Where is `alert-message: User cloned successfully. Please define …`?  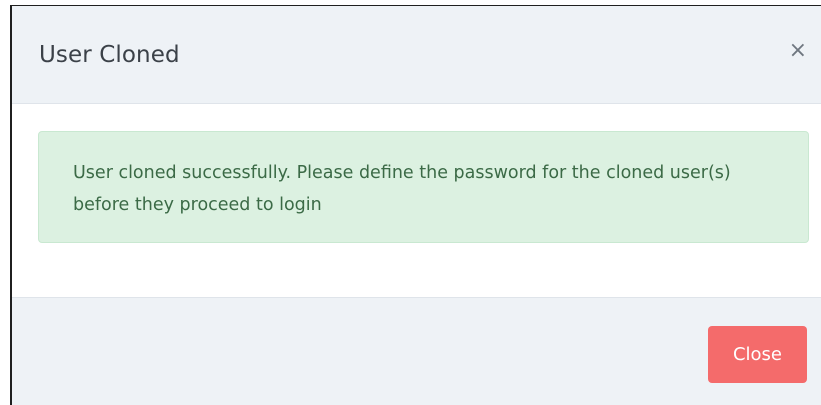 alert-message: User cloned successfully. Please define … is located at coordinates (402, 189).